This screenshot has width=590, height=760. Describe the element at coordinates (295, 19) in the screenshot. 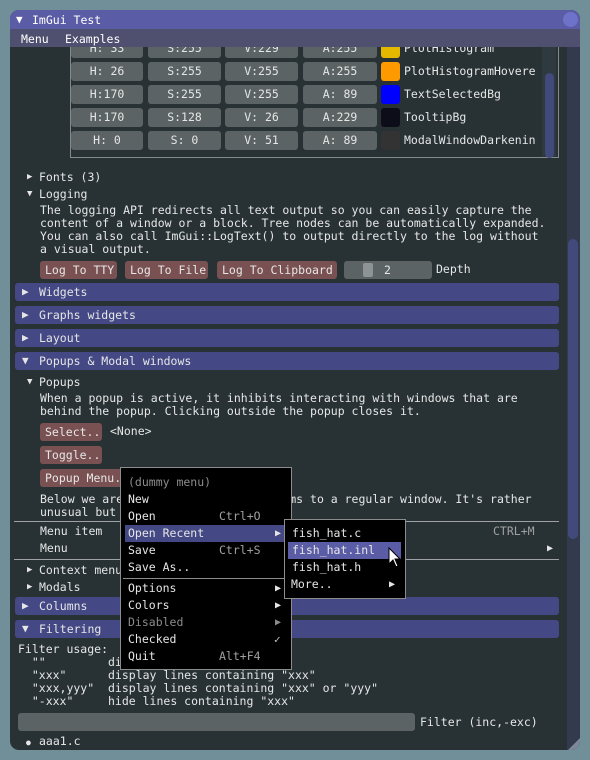

I see `title-bar: ▼ ImGui Test` at that location.